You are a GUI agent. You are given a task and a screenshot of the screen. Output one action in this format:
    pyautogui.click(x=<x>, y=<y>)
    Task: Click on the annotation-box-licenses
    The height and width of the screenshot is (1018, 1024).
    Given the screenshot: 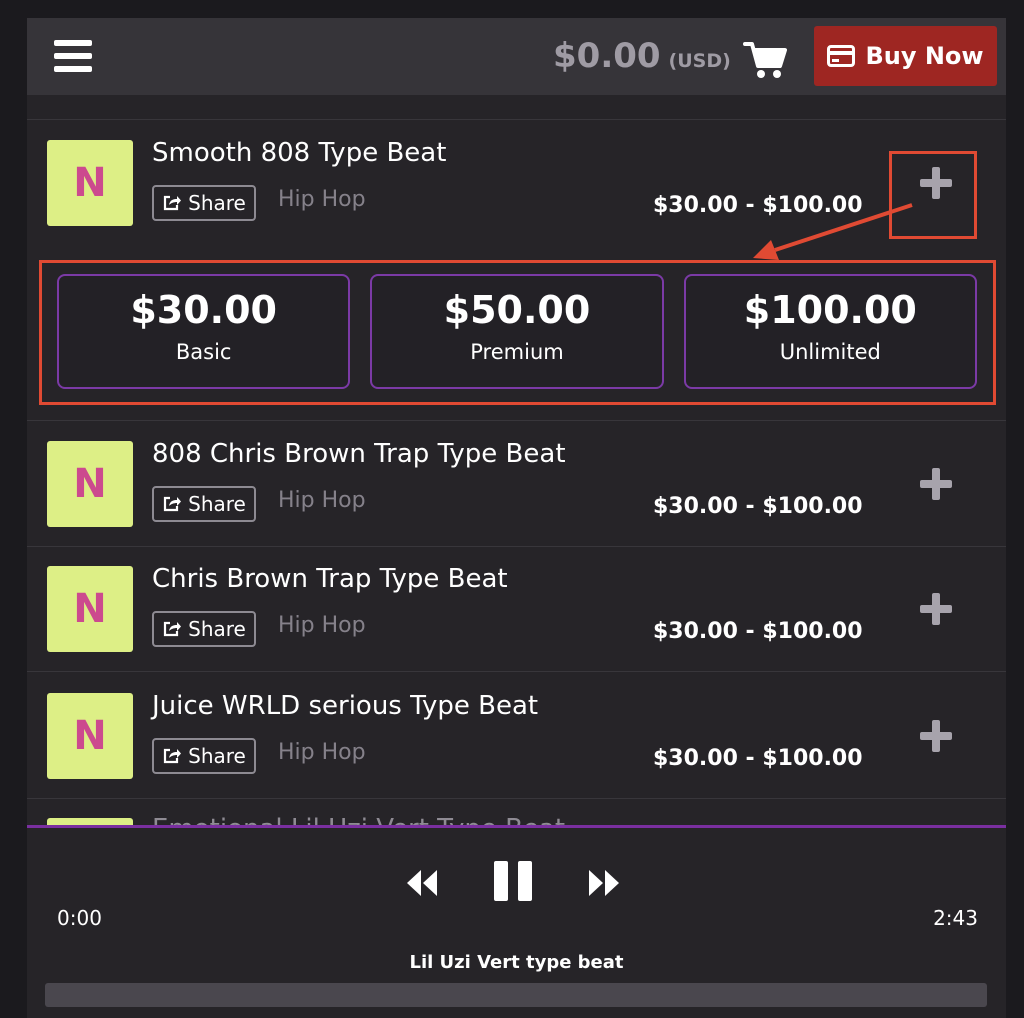 What is the action you would take?
    pyautogui.click(x=517, y=332)
    